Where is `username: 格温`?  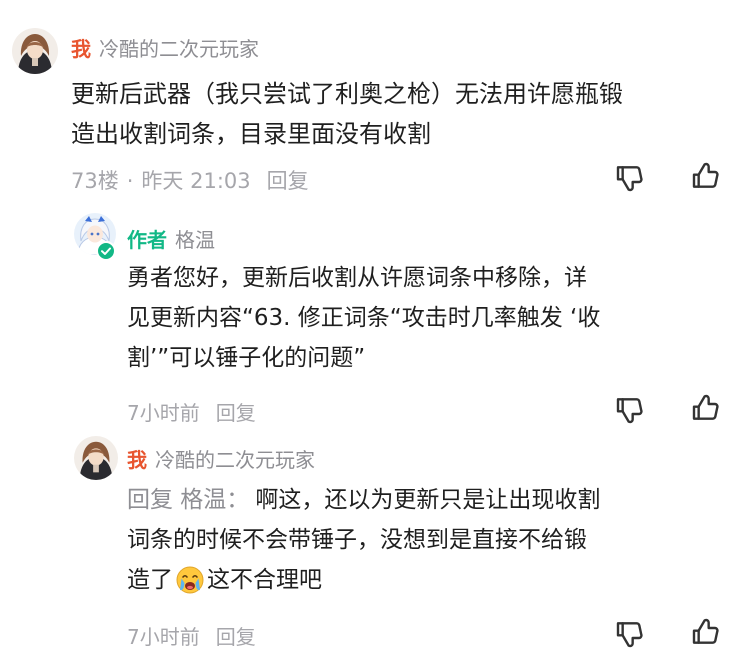
username: 格温 is located at coordinates (195, 238).